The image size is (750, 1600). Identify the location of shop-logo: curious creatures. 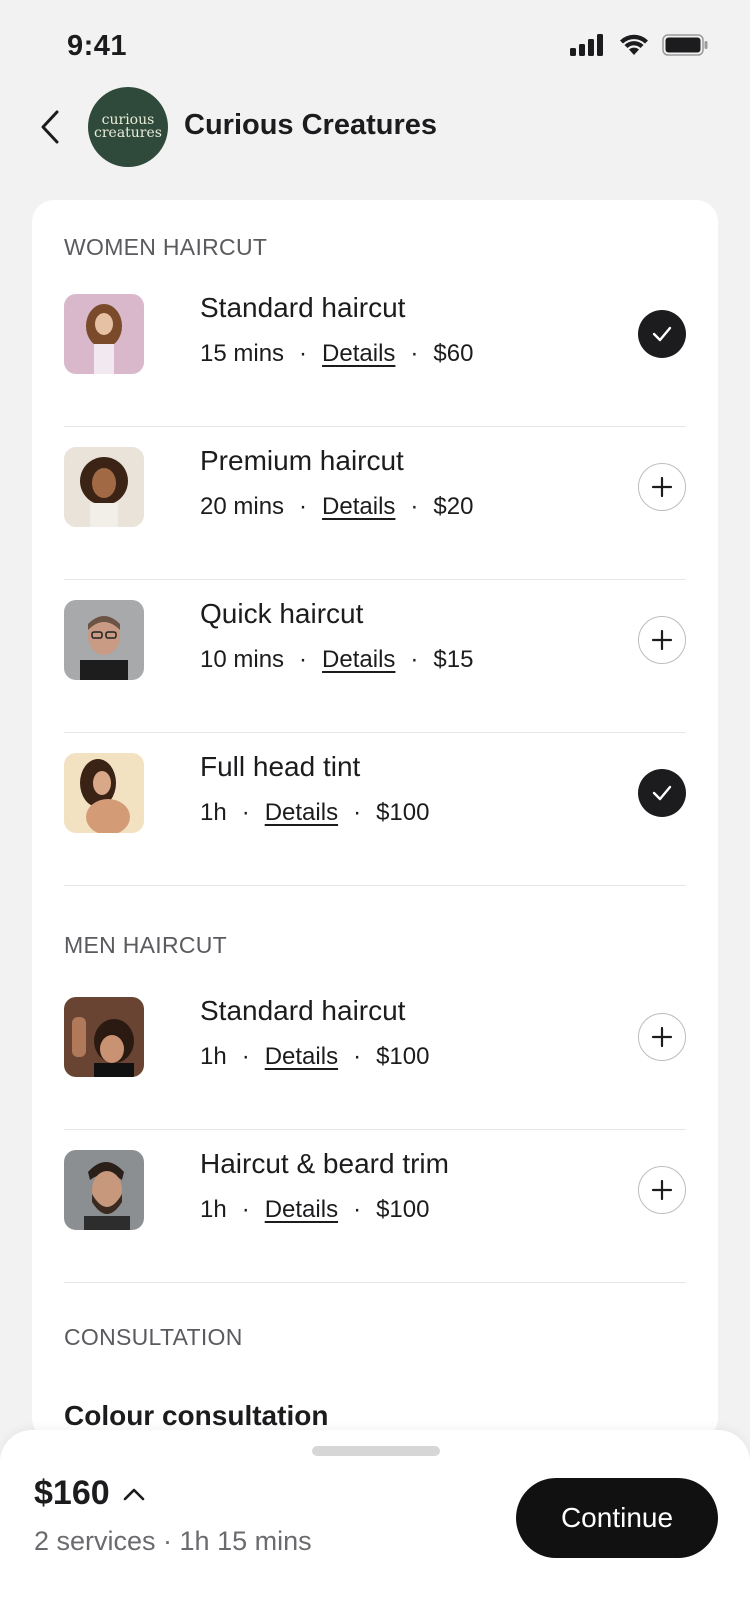
(128, 127).